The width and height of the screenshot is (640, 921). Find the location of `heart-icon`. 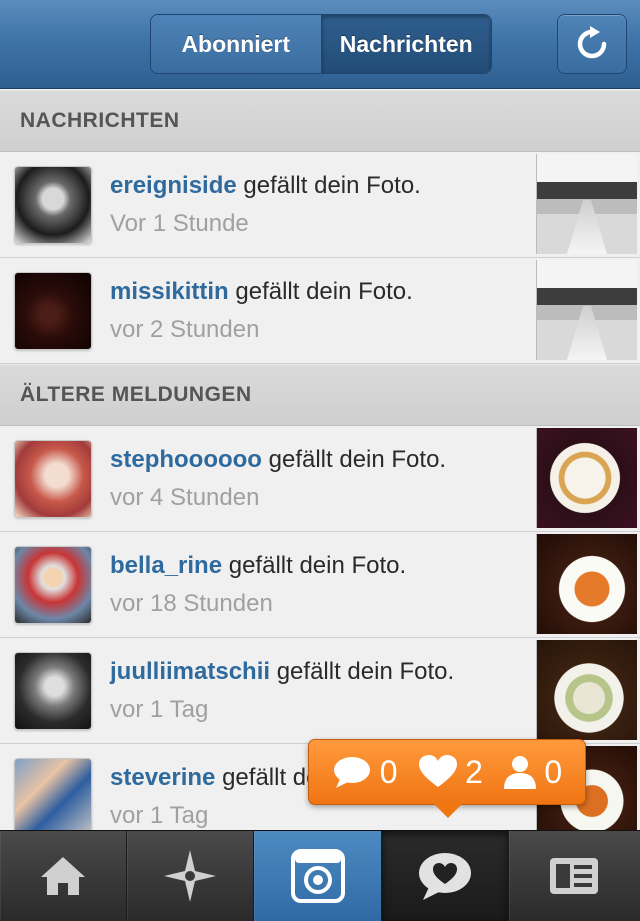

heart-icon is located at coordinates (438, 771).